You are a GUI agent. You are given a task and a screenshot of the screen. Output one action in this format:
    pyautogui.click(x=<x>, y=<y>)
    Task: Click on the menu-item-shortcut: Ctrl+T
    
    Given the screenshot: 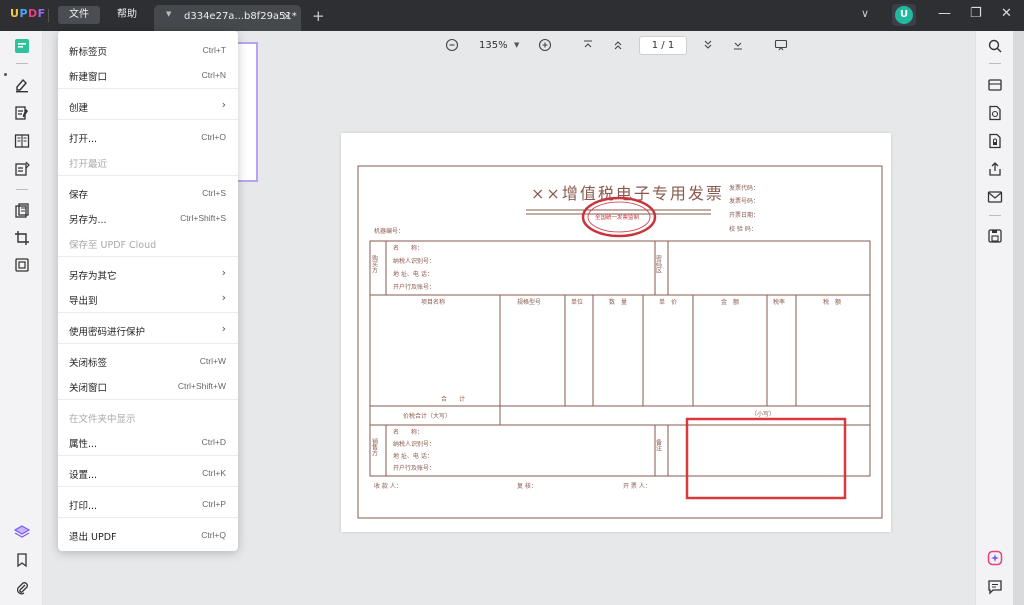 What is the action you would take?
    pyautogui.click(x=214, y=50)
    